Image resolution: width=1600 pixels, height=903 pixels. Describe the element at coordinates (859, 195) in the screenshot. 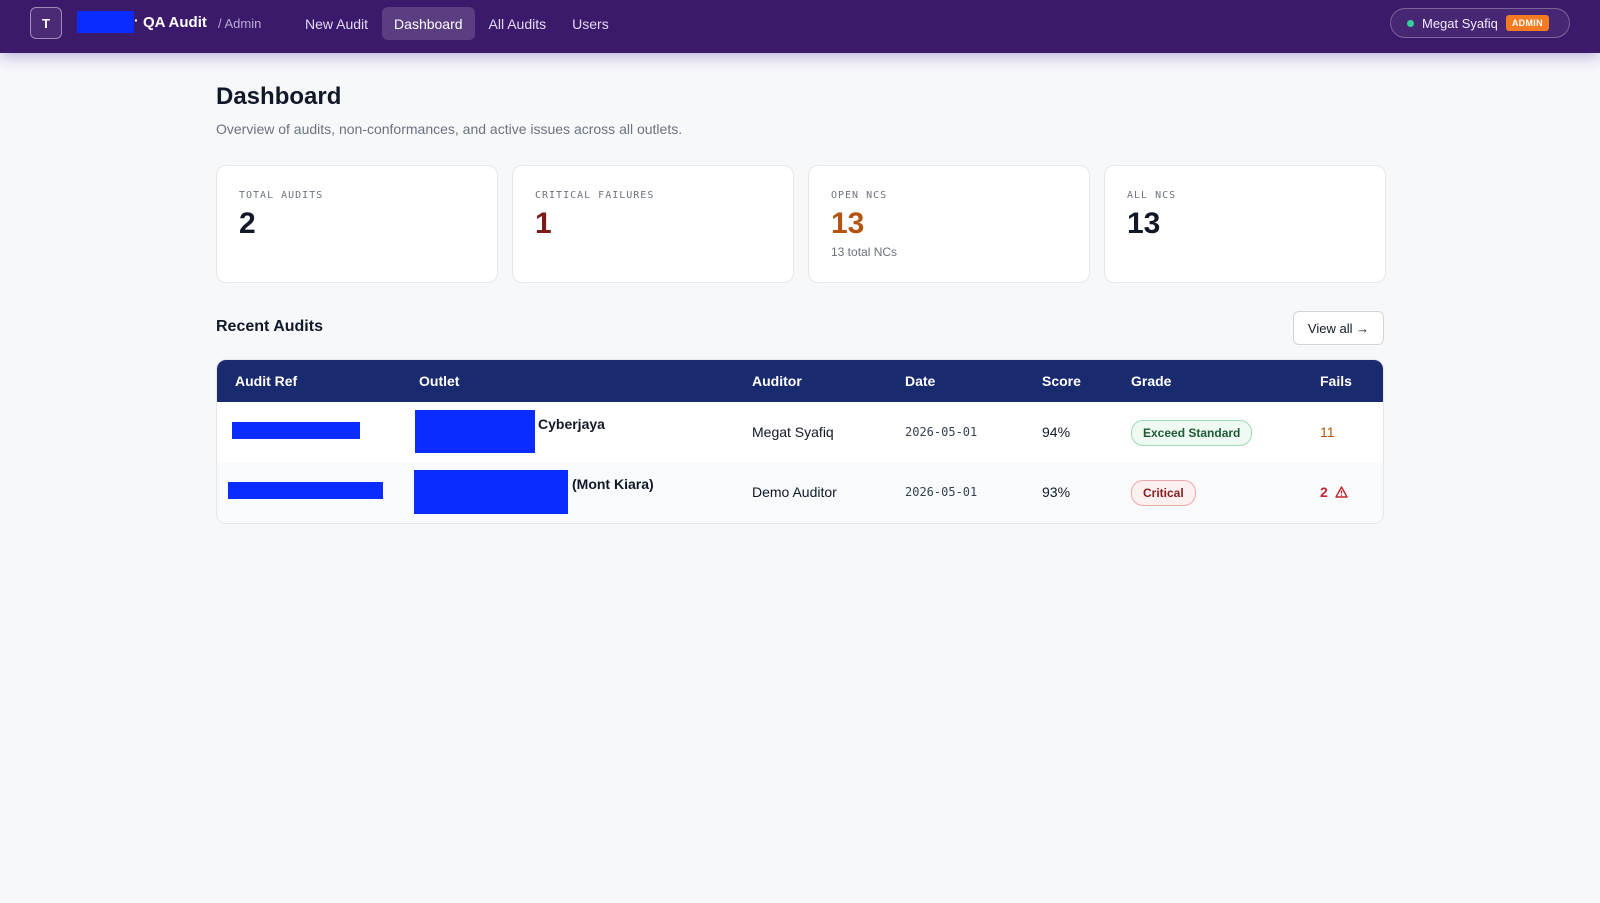

I see `stat-label: OPEN NCS` at that location.